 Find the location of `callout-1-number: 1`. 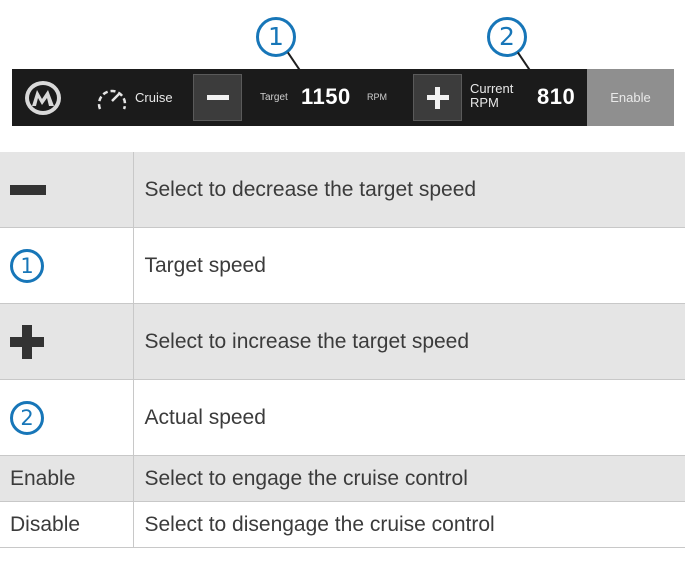

callout-1-number: 1 is located at coordinates (276, 36).